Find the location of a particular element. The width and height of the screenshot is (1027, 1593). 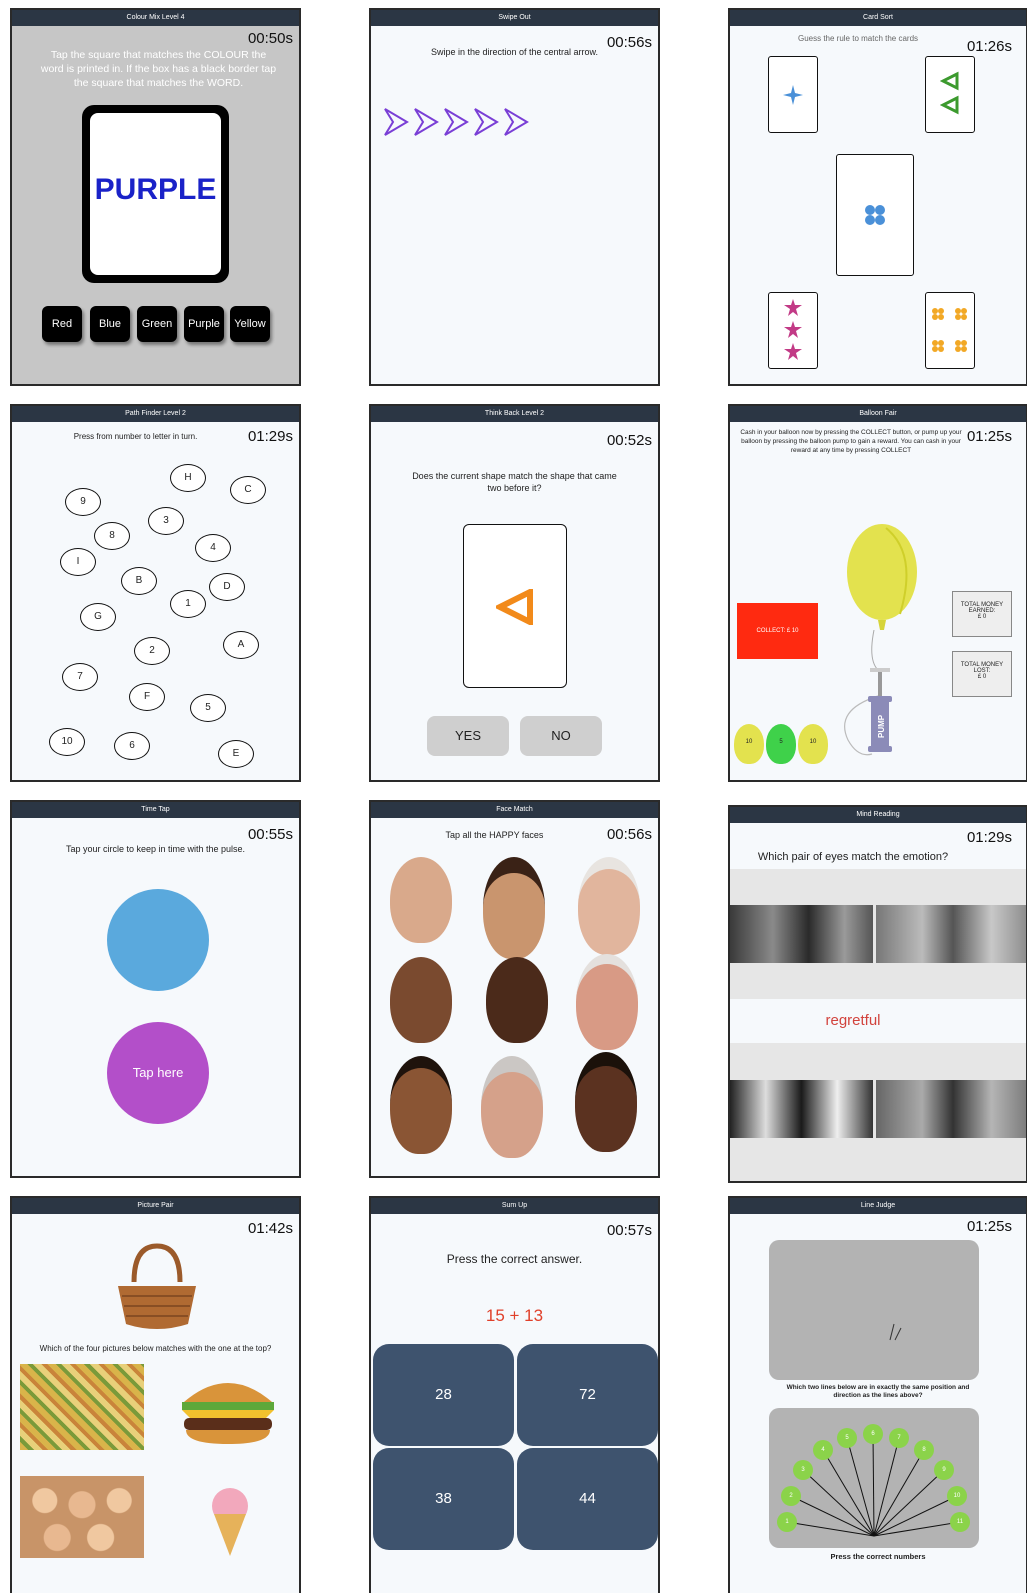

money-lost-box: TOTAL MONEY LOST: £ 0 is located at coordinates (982, 674).